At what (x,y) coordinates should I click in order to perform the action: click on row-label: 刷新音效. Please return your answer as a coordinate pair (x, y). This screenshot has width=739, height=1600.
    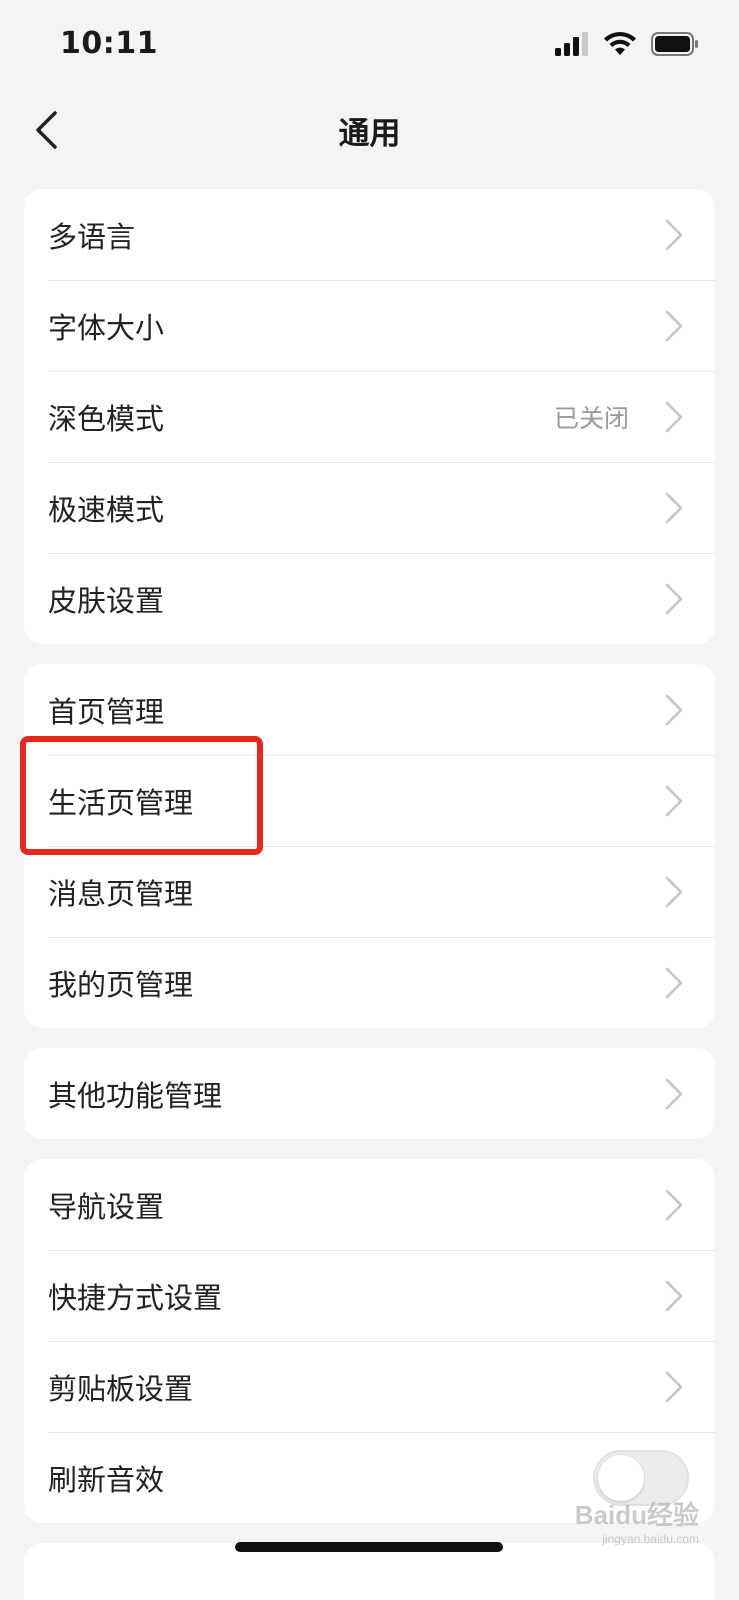
    Looking at the image, I should click on (106, 1479).